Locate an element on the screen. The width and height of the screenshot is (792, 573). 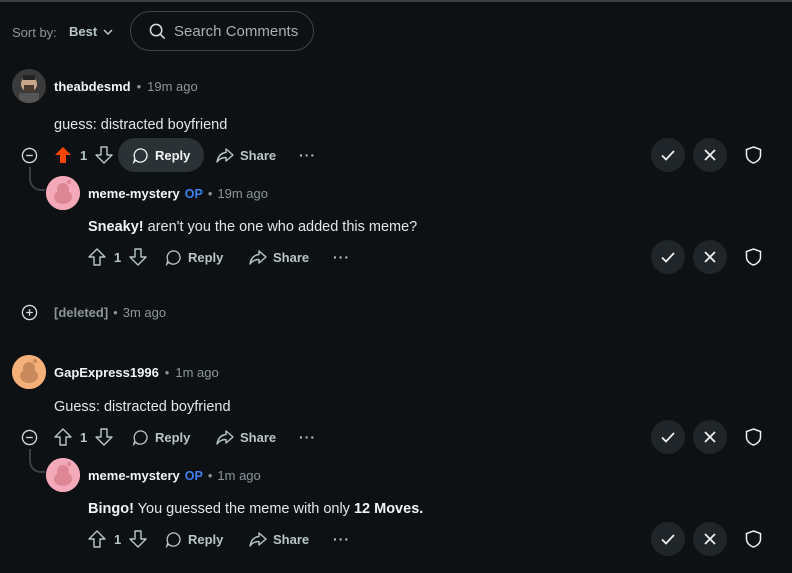
expand-button is located at coordinates (29, 315).